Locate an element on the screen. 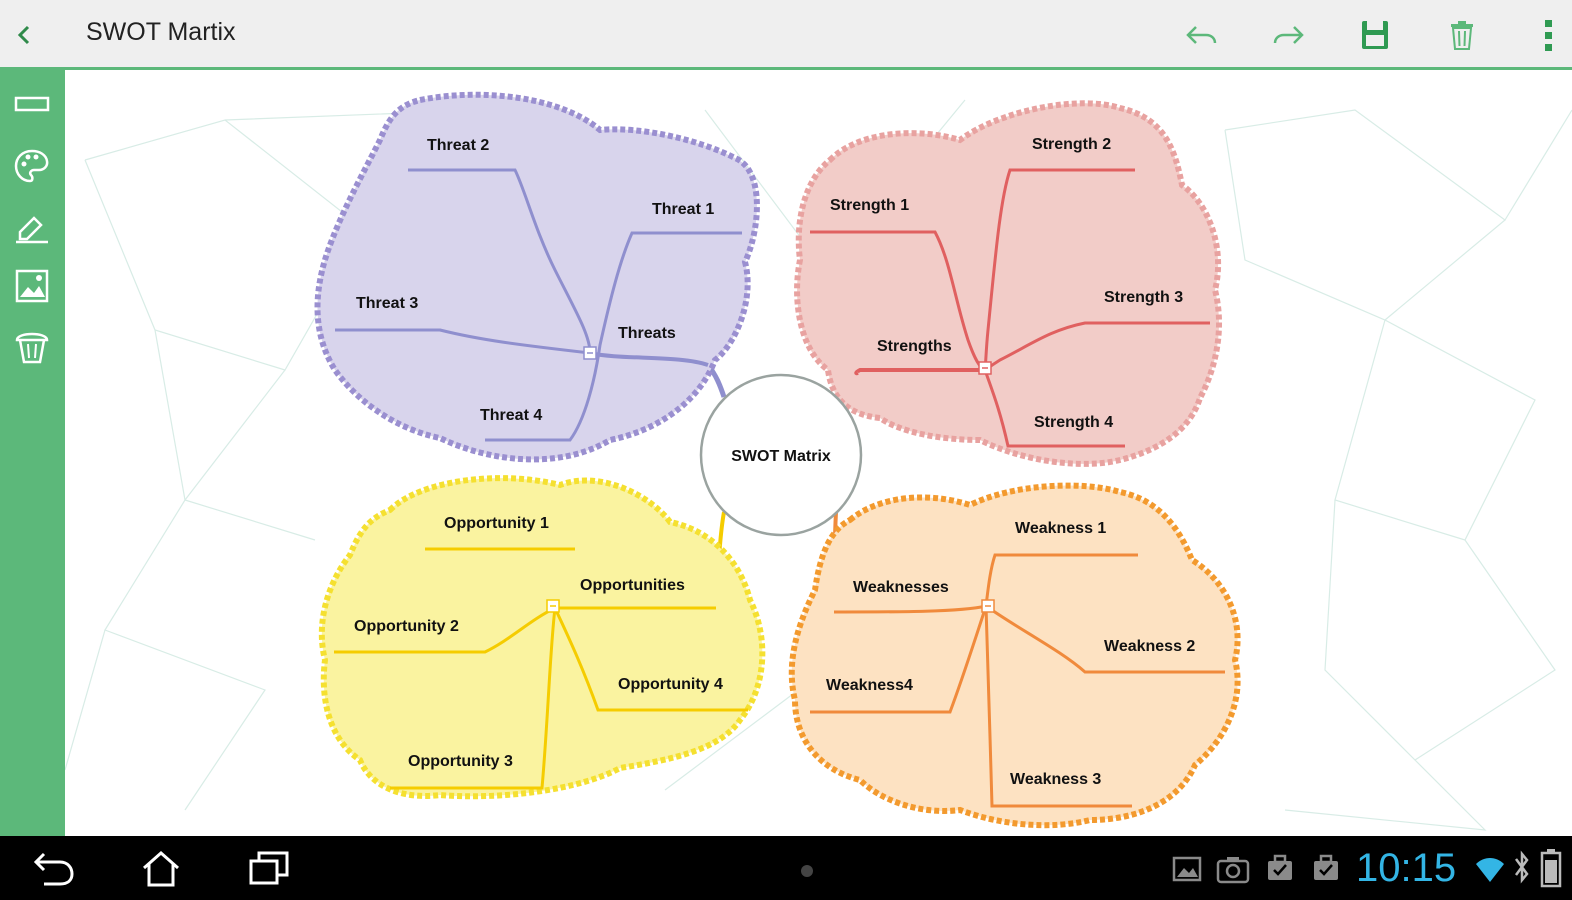 Image resolution: width=1572 pixels, height=900 pixels. strength-4-label: Strength 4 is located at coordinates (1073, 422).